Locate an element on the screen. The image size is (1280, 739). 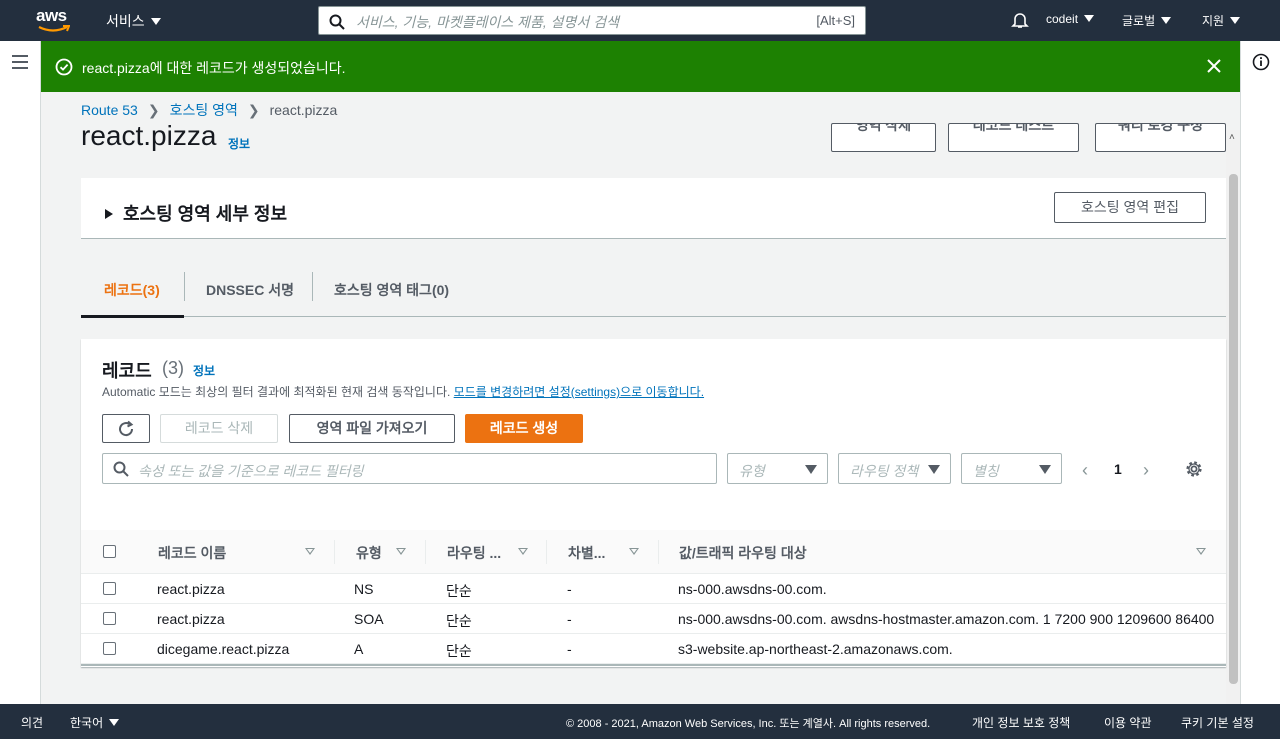
scrollbar-thumb is located at coordinates (1233, 429).